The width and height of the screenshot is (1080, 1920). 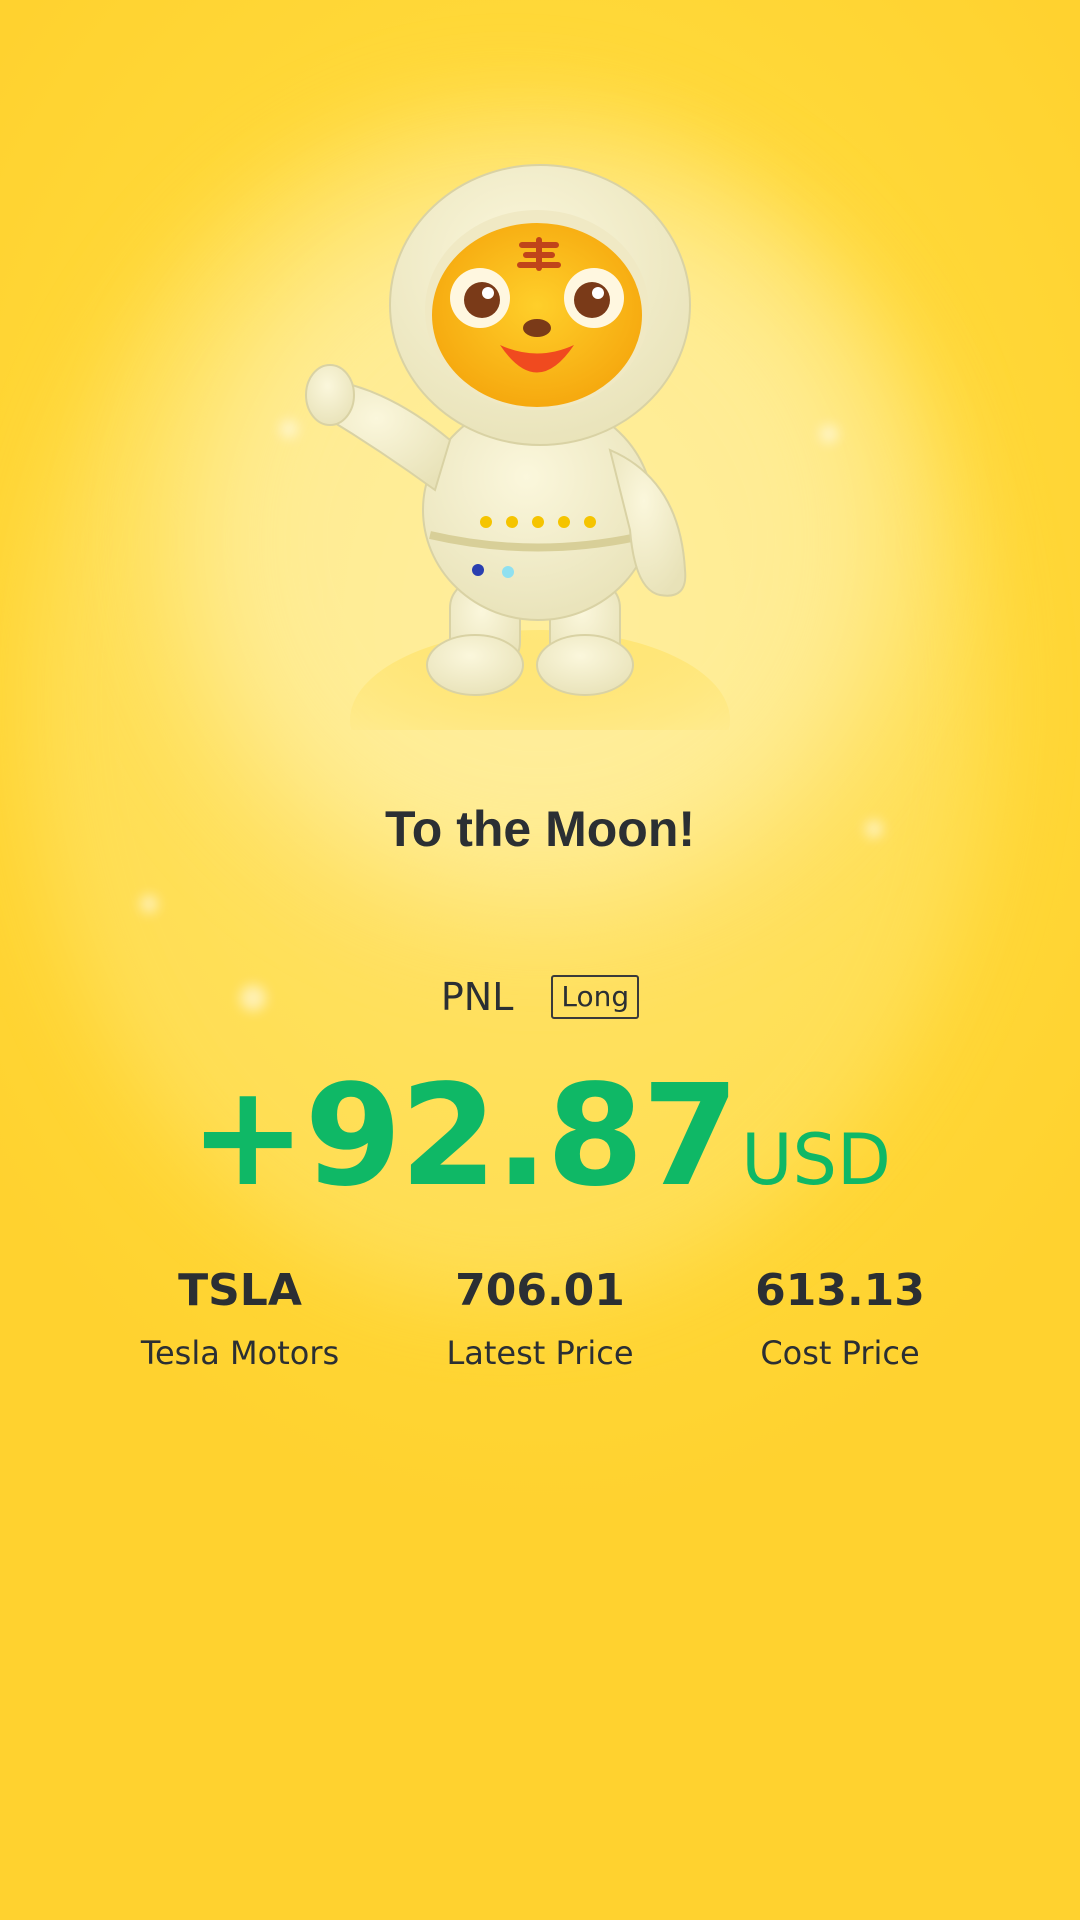 What do you see at coordinates (595, 997) in the screenshot?
I see `position-direction-badge: Long` at bounding box center [595, 997].